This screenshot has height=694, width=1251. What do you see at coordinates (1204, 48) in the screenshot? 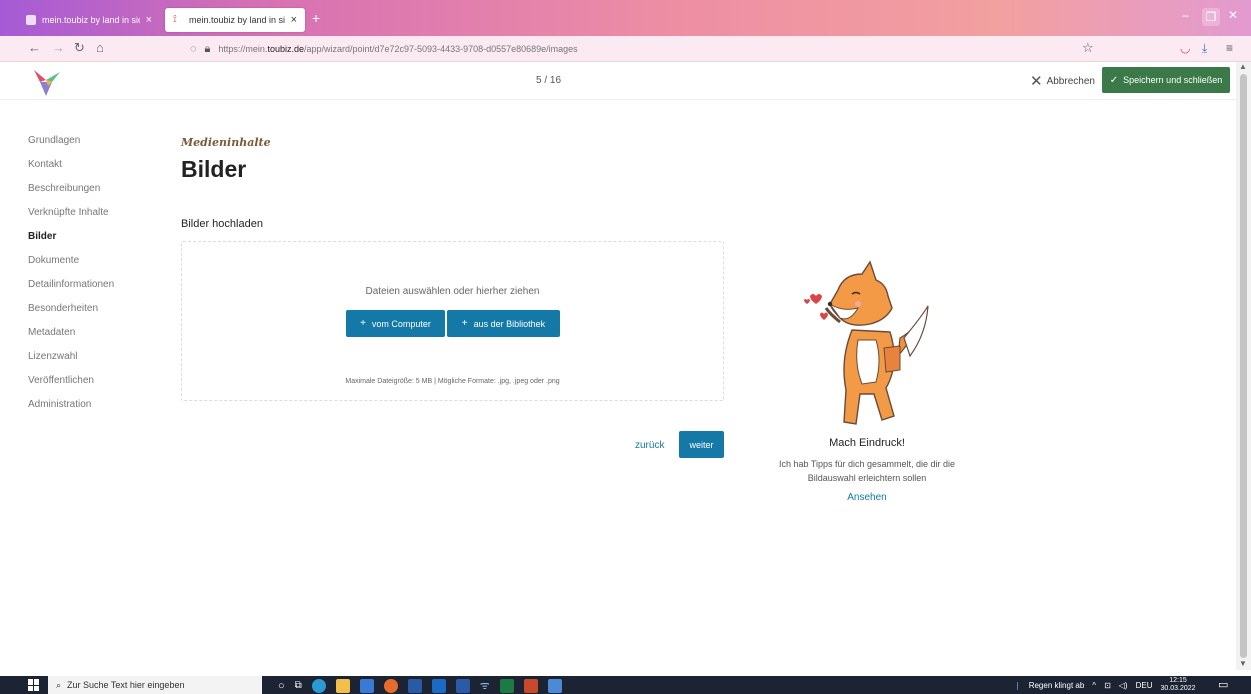
I see `download-icon: ⤓` at bounding box center [1204, 48].